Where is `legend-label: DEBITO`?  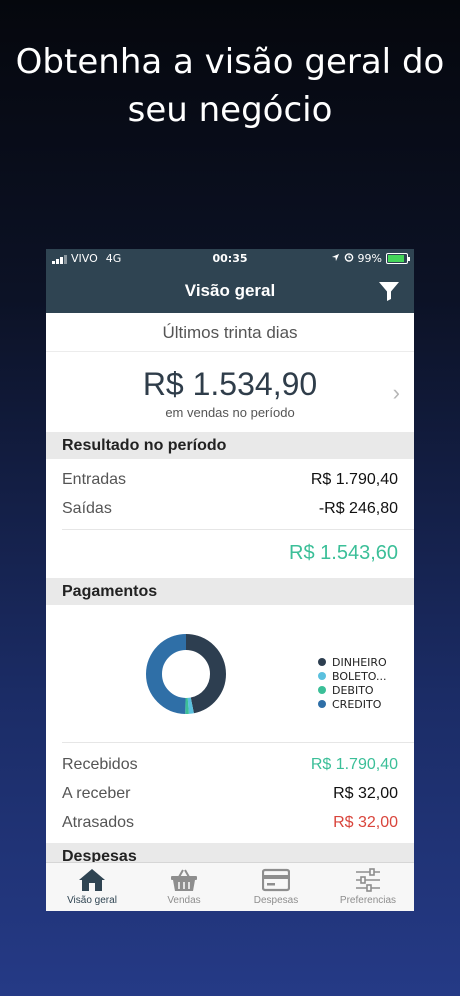
legend-label: DEBITO is located at coordinates (353, 690).